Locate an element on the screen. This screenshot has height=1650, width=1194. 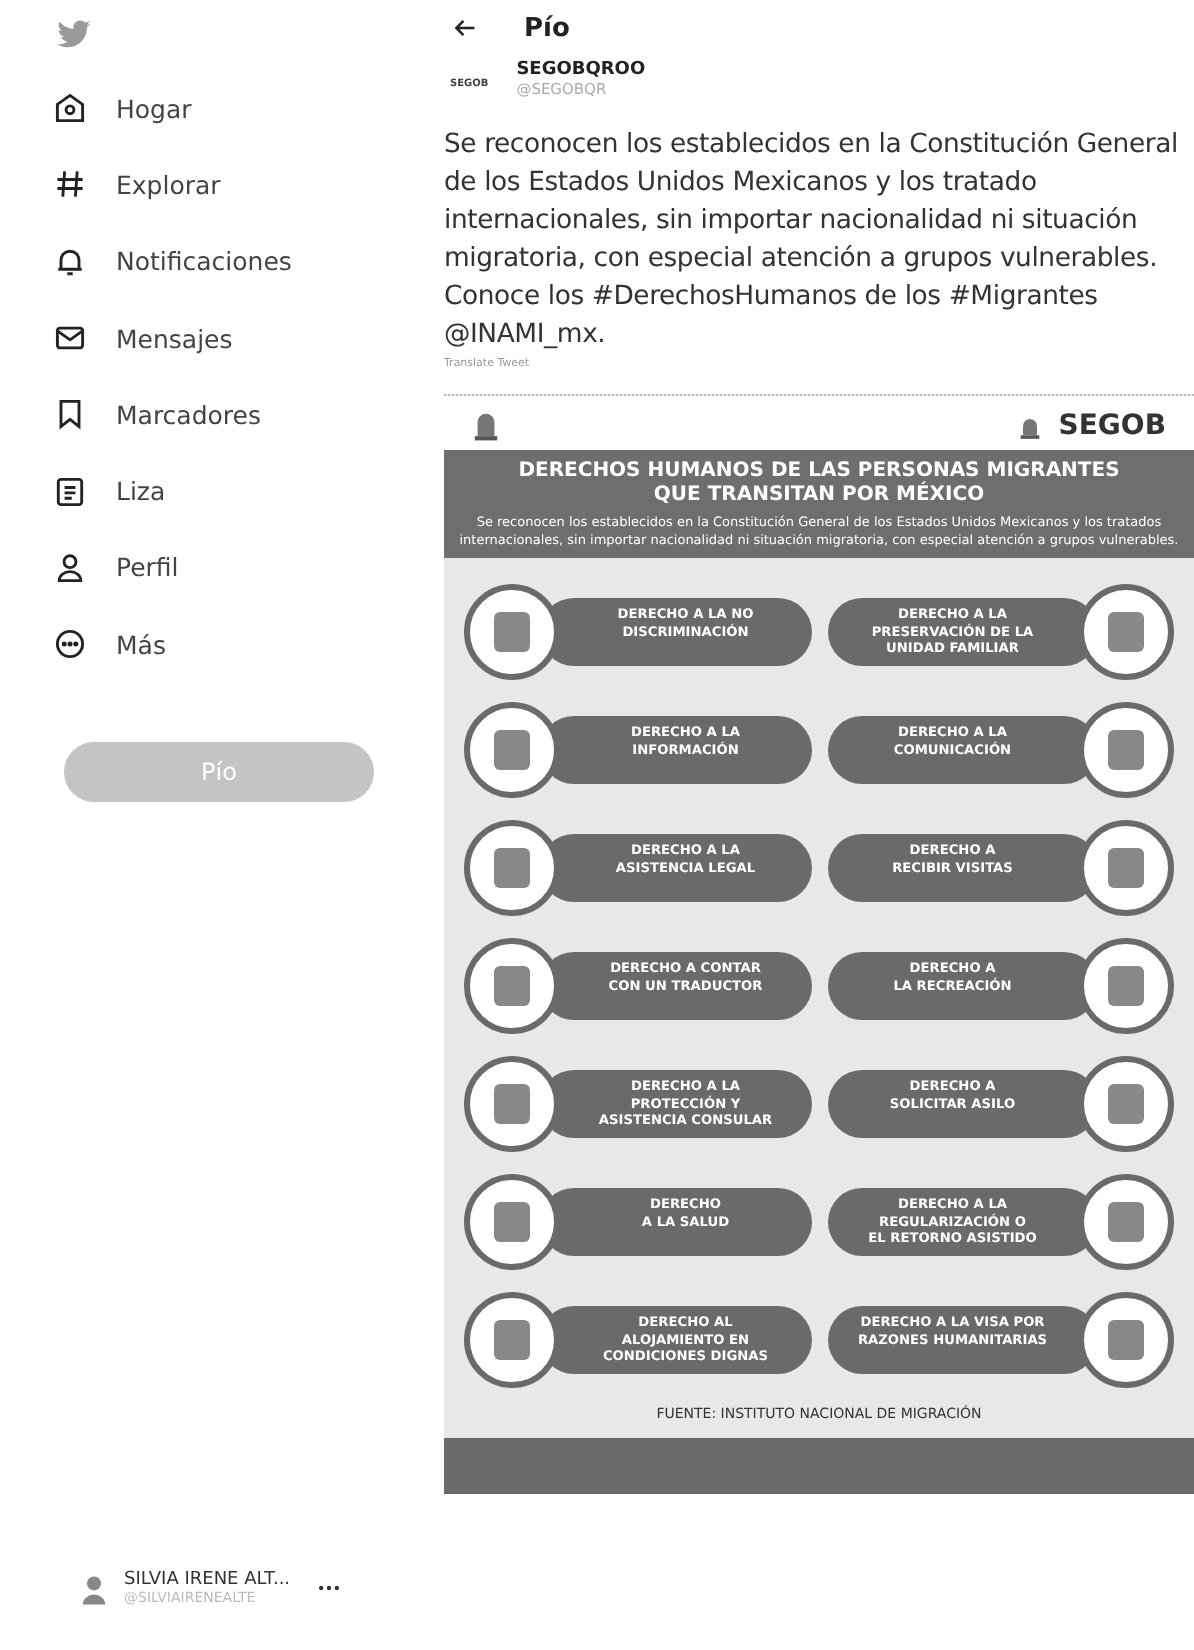
emblem-icon is located at coordinates (486, 425).